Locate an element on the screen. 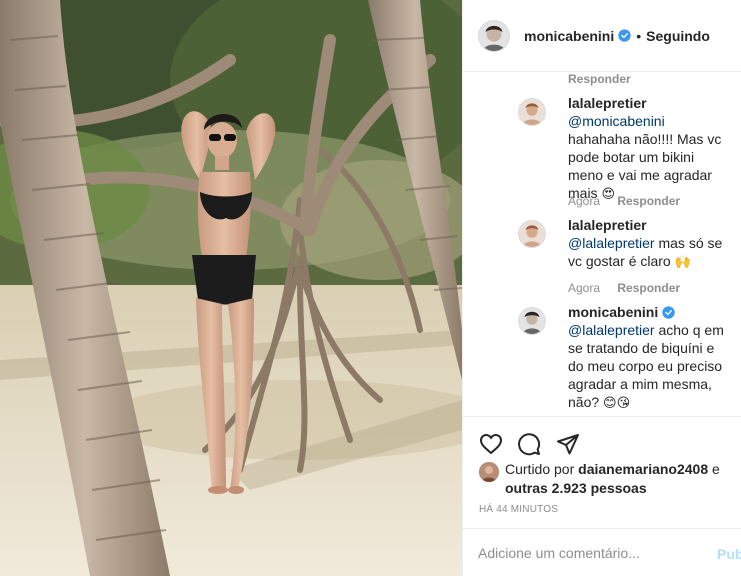 Image resolution: width=741 pixels, height=576 pixels. comment-emoji: 😊😘 is located at coordinates (617, 403).